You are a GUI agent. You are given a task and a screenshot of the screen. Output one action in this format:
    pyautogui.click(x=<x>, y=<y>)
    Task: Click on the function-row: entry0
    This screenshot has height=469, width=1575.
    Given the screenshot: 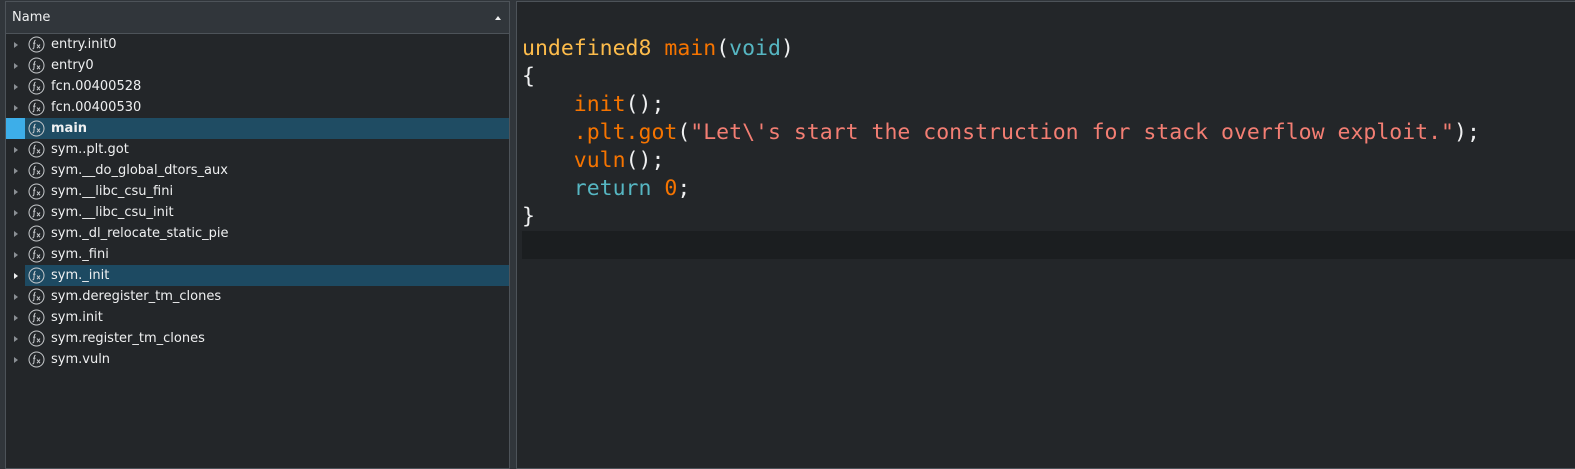 What is the action you would take?
    pyautogui.click(x=257, y=65)
    